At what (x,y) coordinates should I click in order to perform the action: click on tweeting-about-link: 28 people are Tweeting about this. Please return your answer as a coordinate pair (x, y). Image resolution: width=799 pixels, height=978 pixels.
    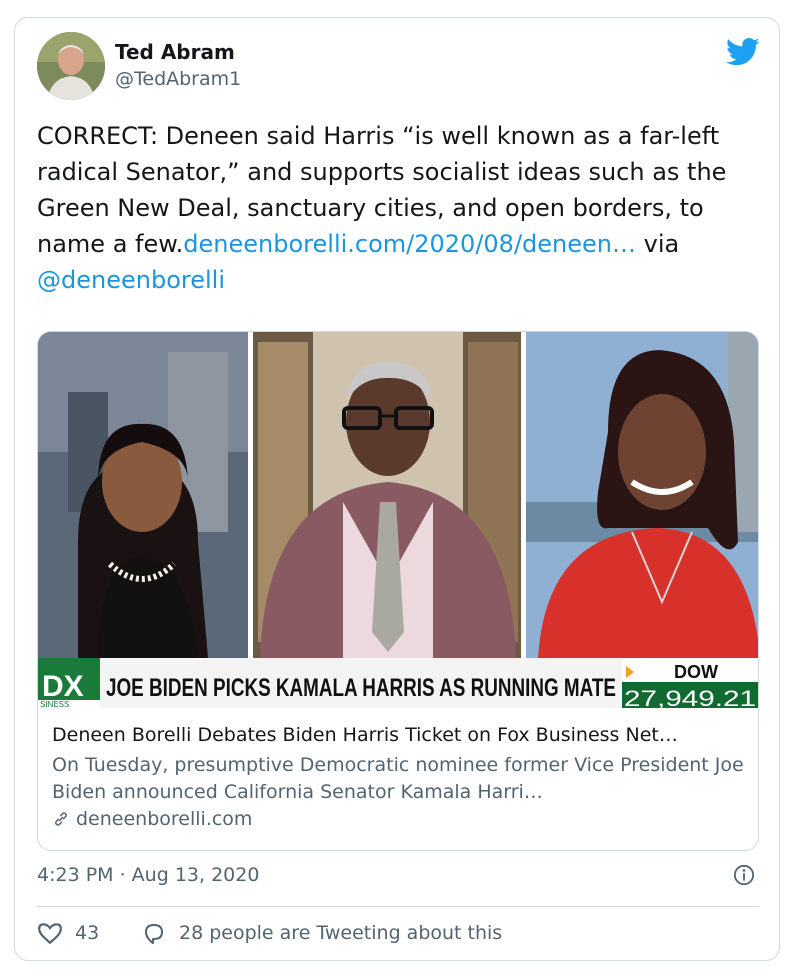
    Looking at the image, I should click on (321, 933).